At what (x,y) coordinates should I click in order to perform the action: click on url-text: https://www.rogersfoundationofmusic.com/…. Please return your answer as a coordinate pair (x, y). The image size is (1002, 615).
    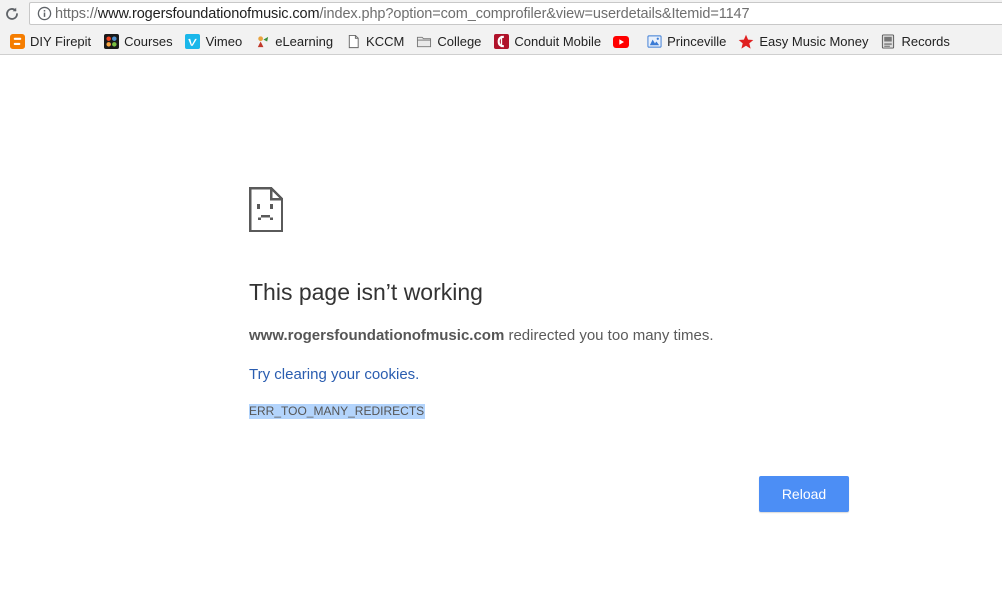
    Looking at the image, I should click on (402, 13).